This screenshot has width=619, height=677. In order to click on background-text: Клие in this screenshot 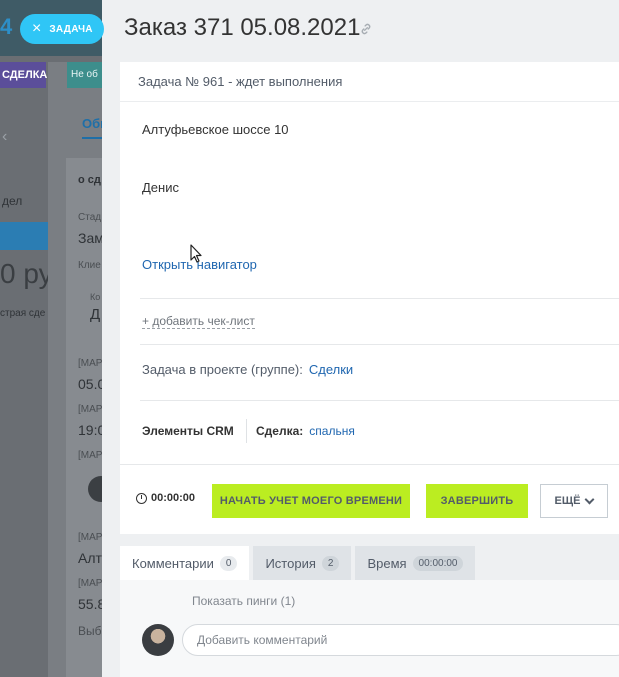, I will do `click(89, 265)`.